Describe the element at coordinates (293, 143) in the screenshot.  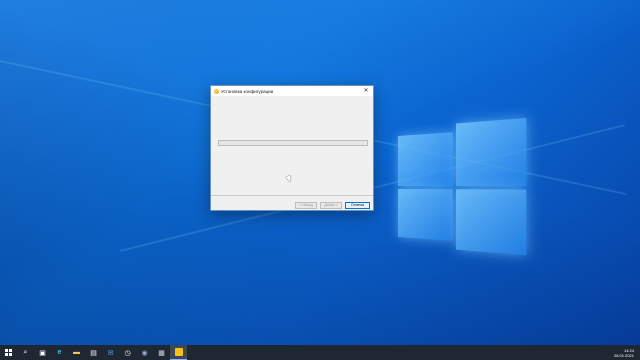
I see `install-progress-bar` at that location.